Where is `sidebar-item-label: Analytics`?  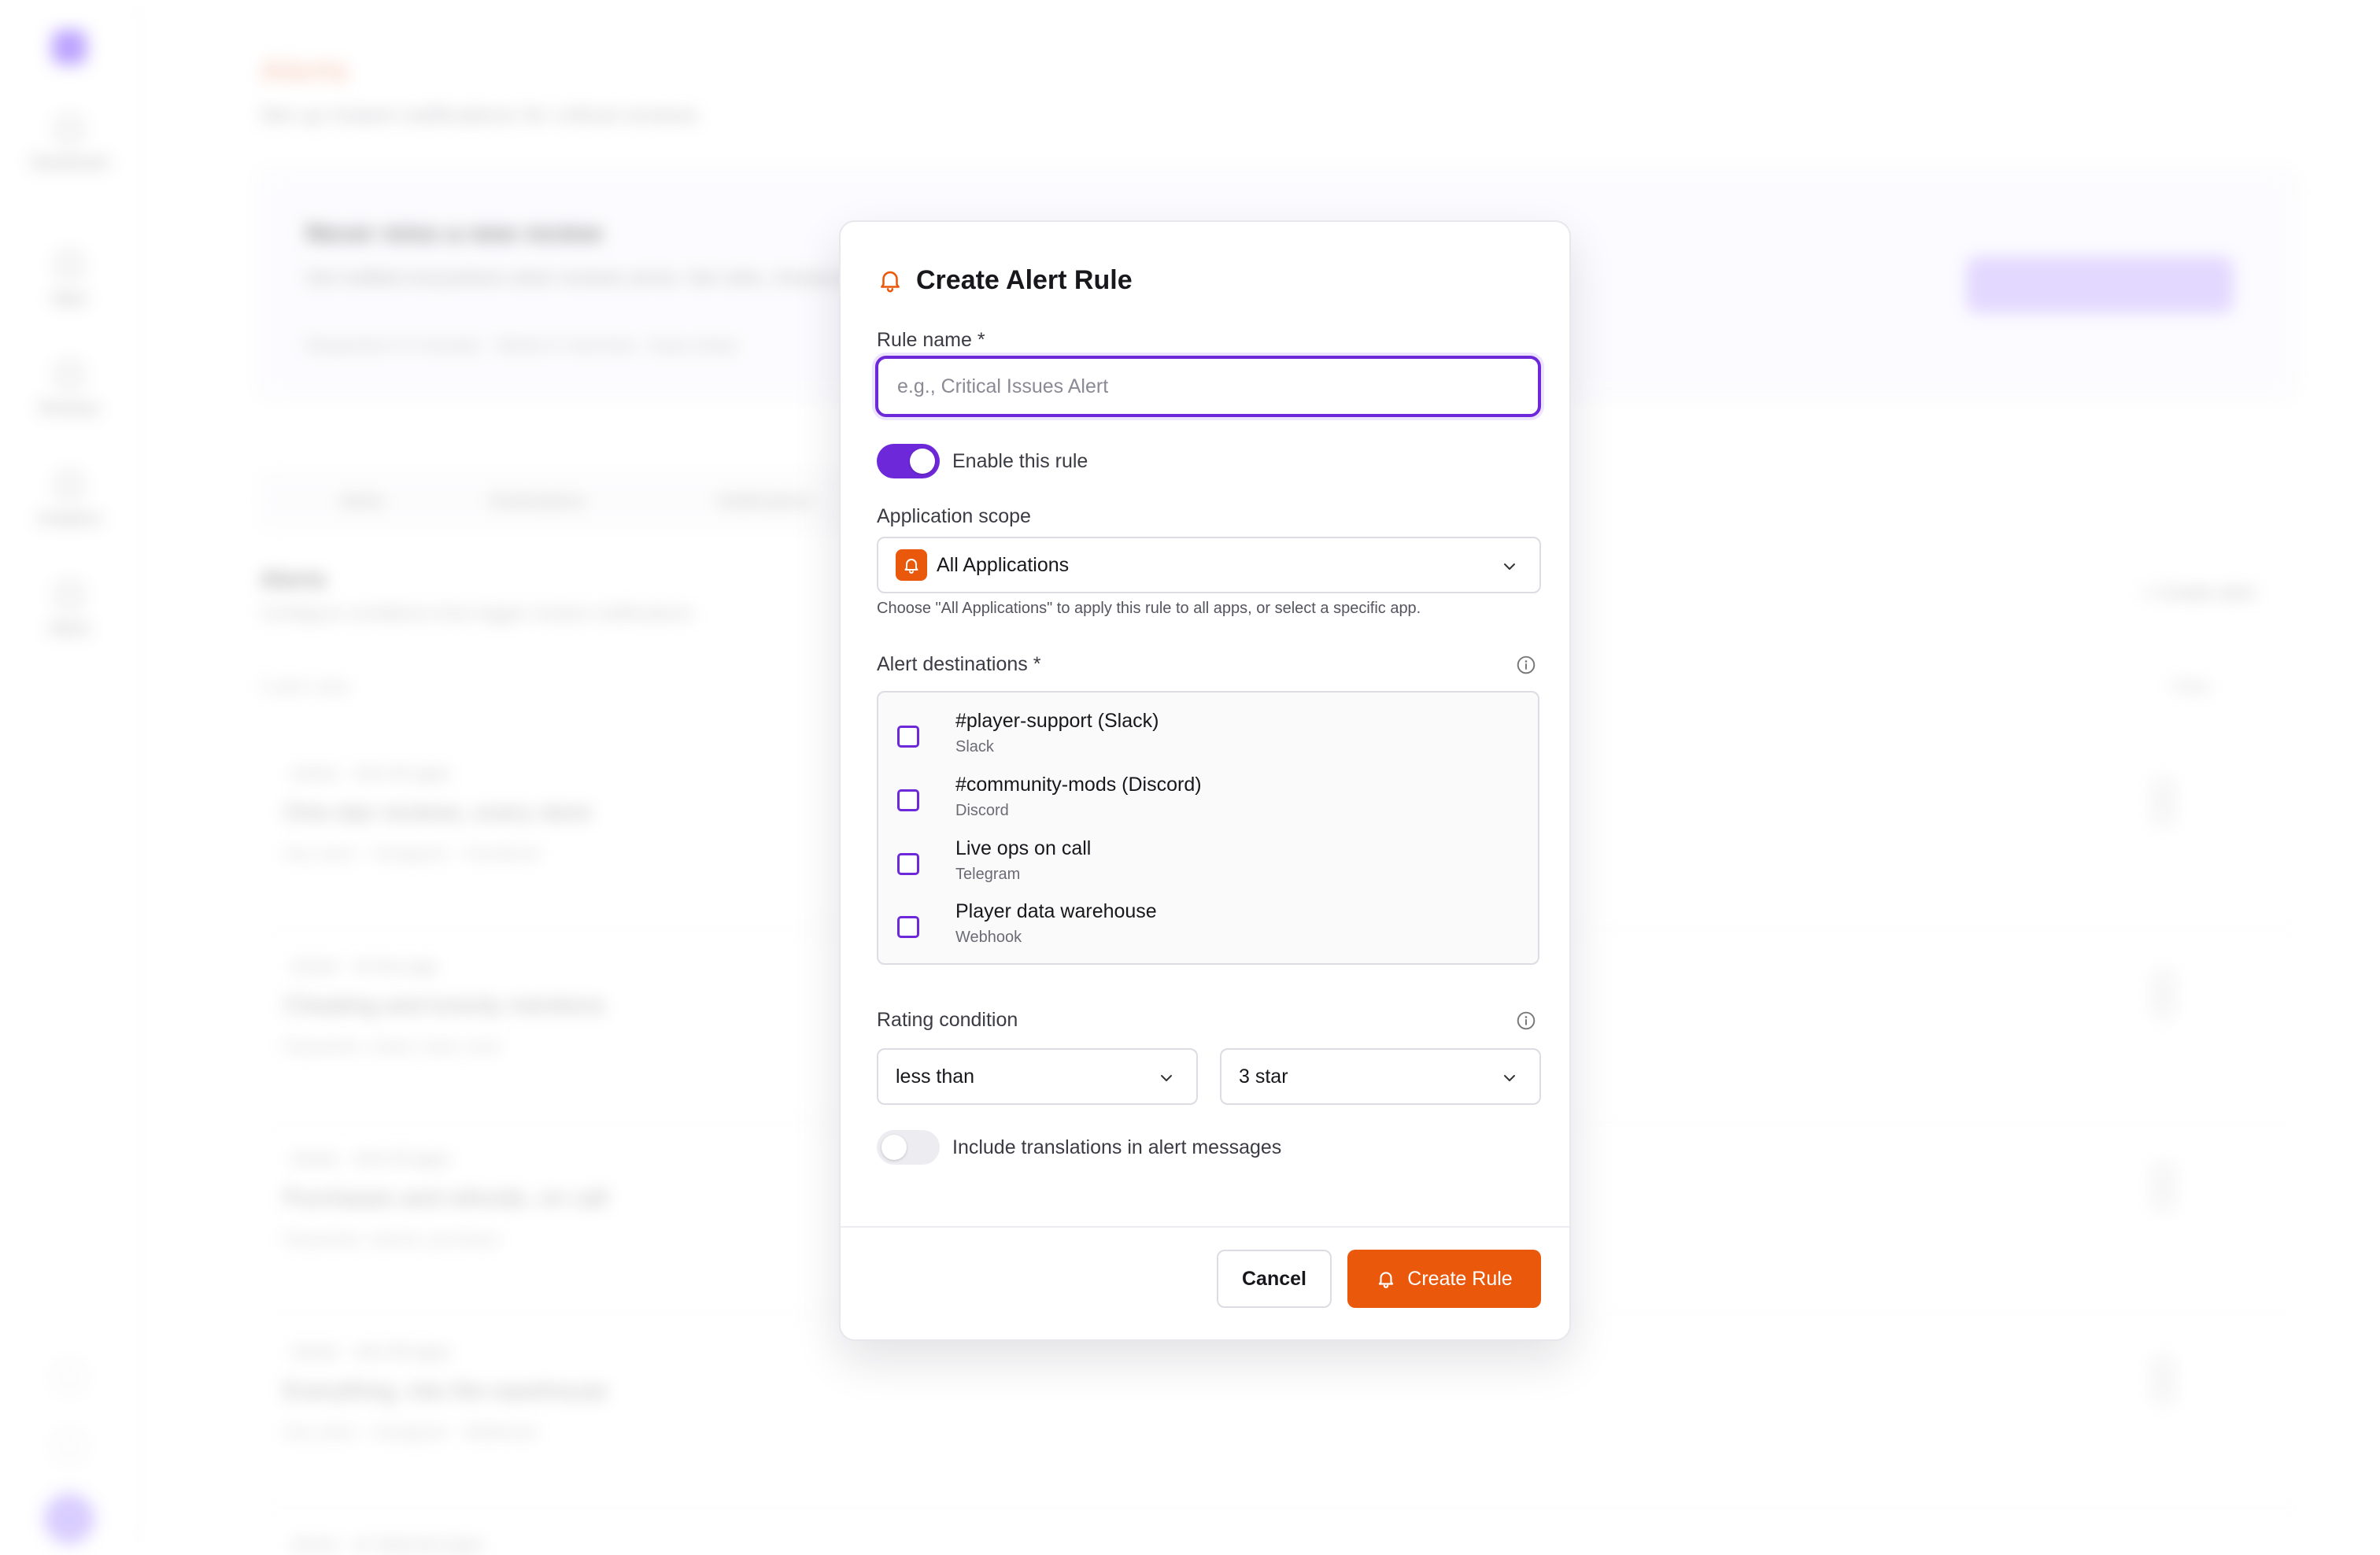 sidebar-item-label: Analytics is located at coordinates (69, 518).